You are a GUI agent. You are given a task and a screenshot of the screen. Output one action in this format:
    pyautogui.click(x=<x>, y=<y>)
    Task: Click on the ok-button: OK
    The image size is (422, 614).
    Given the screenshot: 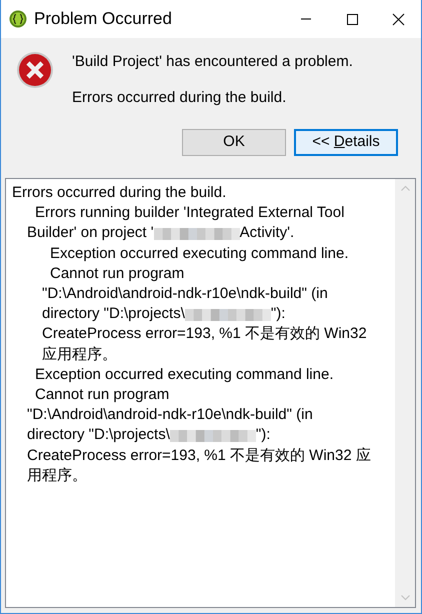 What is the action you would take?
    pyautogui.click(x=234, y=142)
    